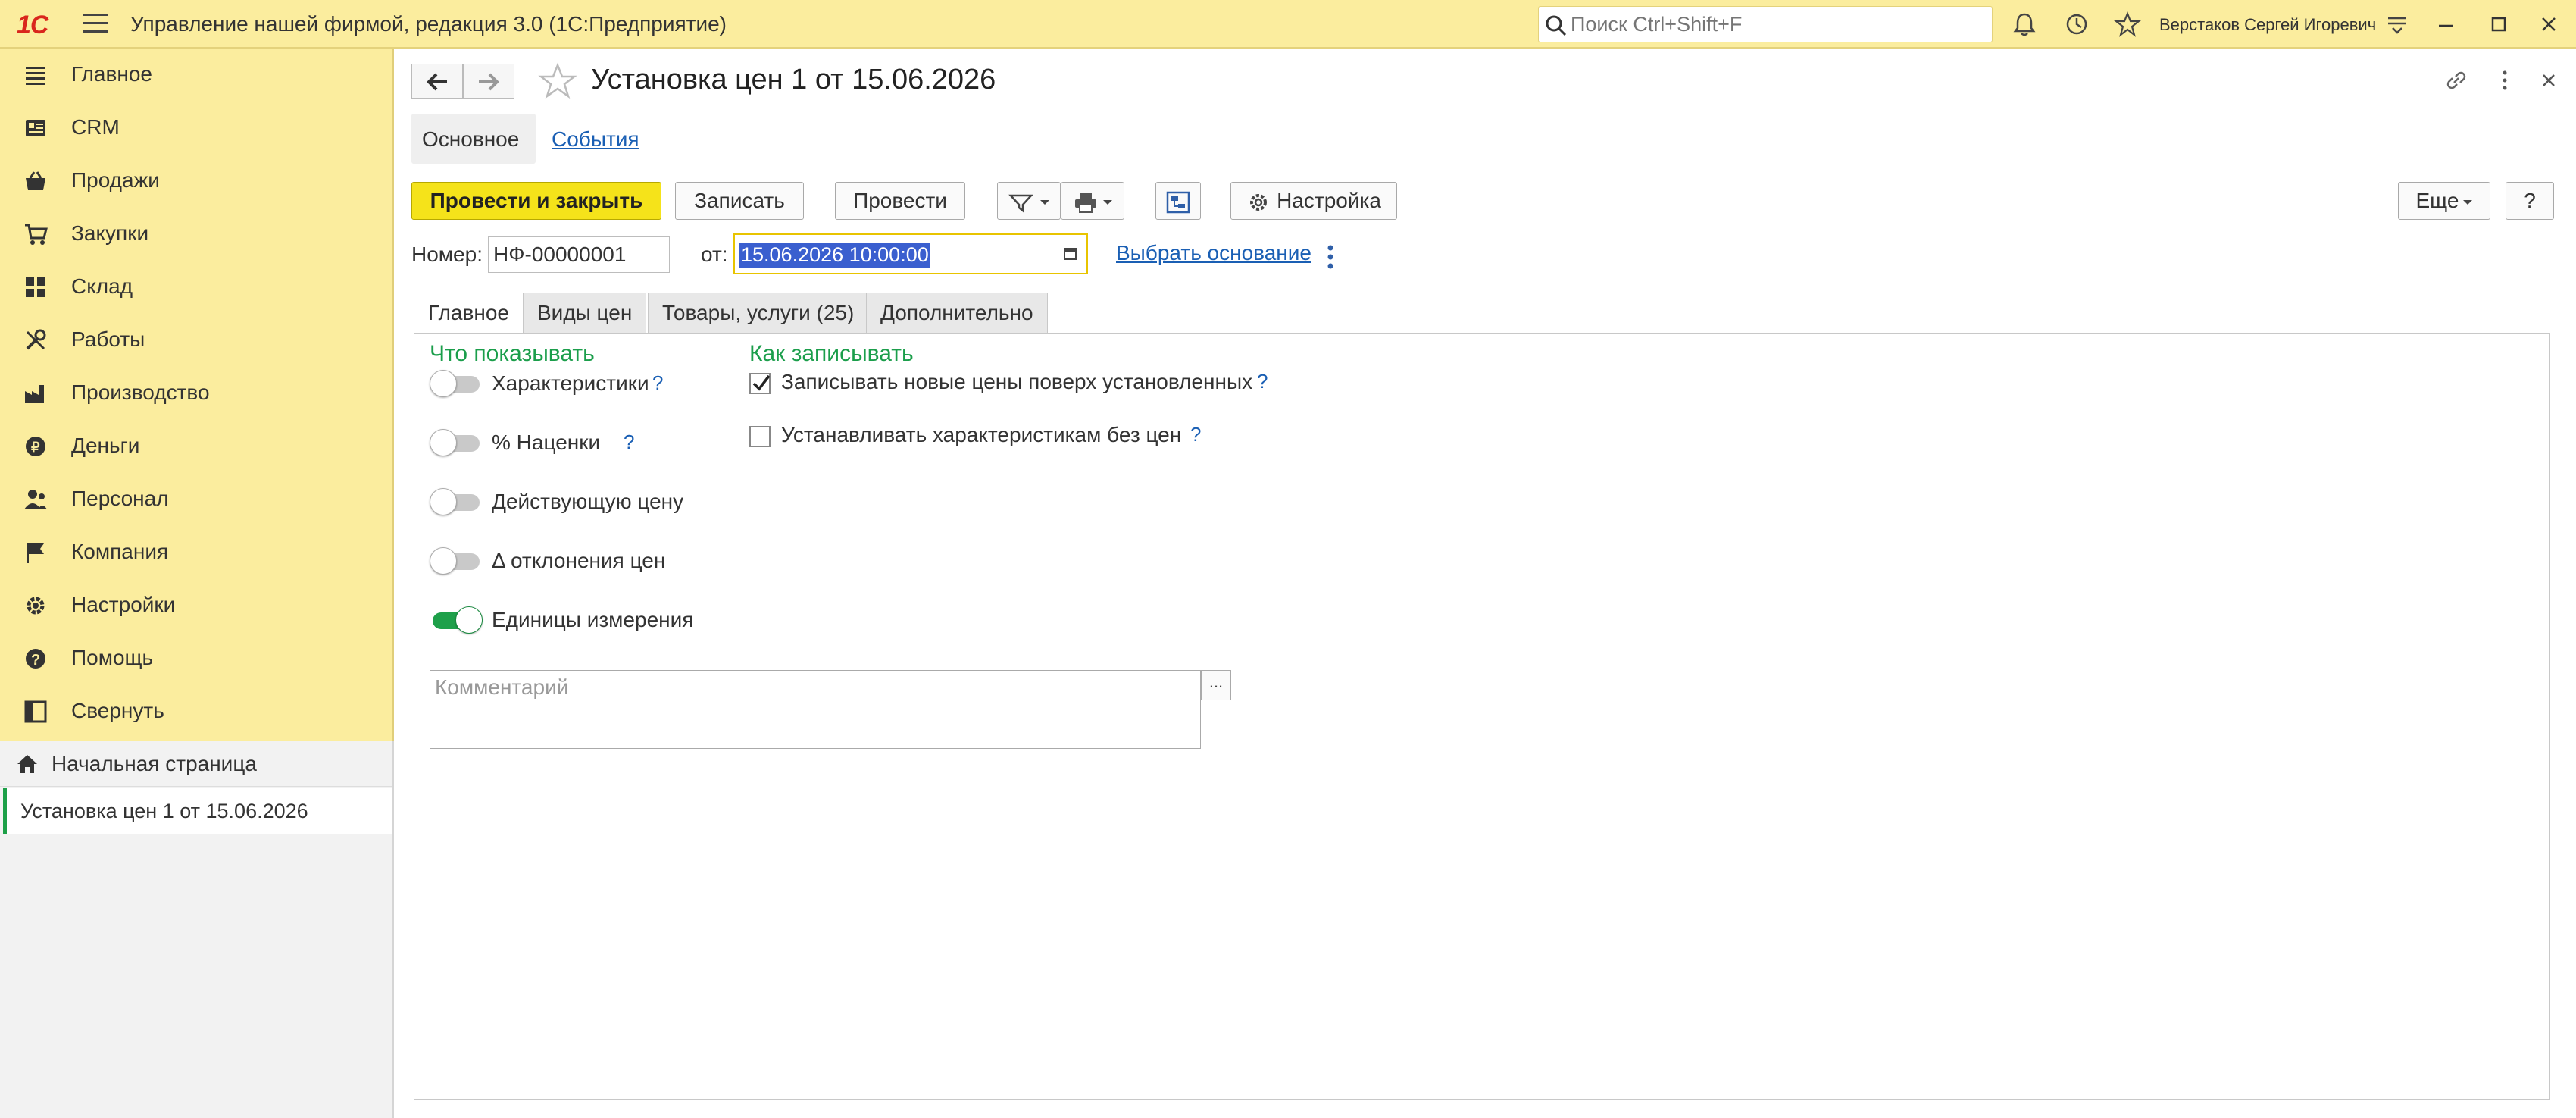 This screenshot has width=2576, height=1118. I want to click on characteristics-label: Характеристики, so click(570, 383).